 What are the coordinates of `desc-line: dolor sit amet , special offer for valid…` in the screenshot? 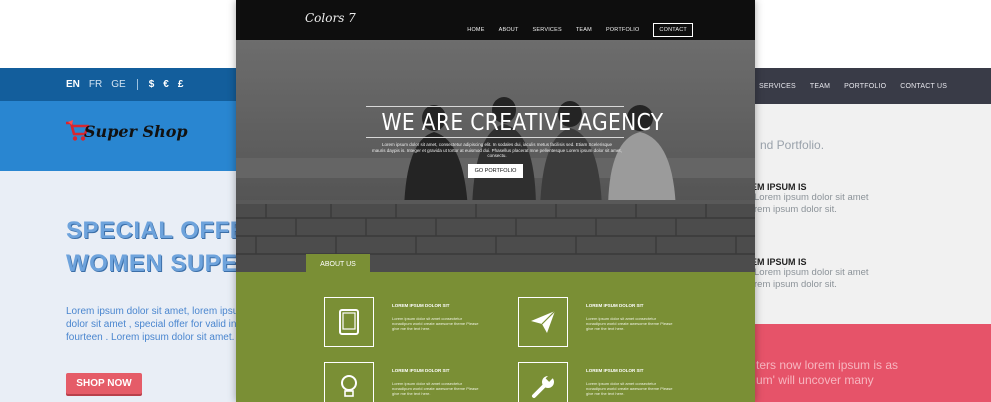 It's located at (153, 324).